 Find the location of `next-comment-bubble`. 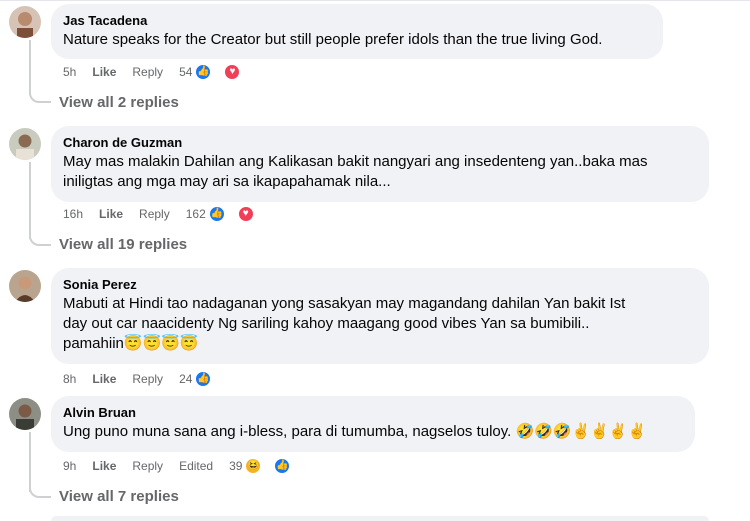

next-comment-bubble is located at coordinates (380, 518).